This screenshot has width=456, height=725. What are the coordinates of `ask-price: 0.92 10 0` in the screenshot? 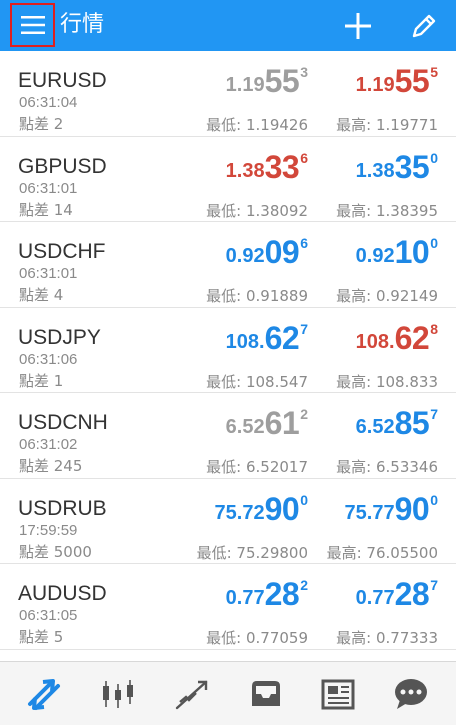 It's located at (397, 250).